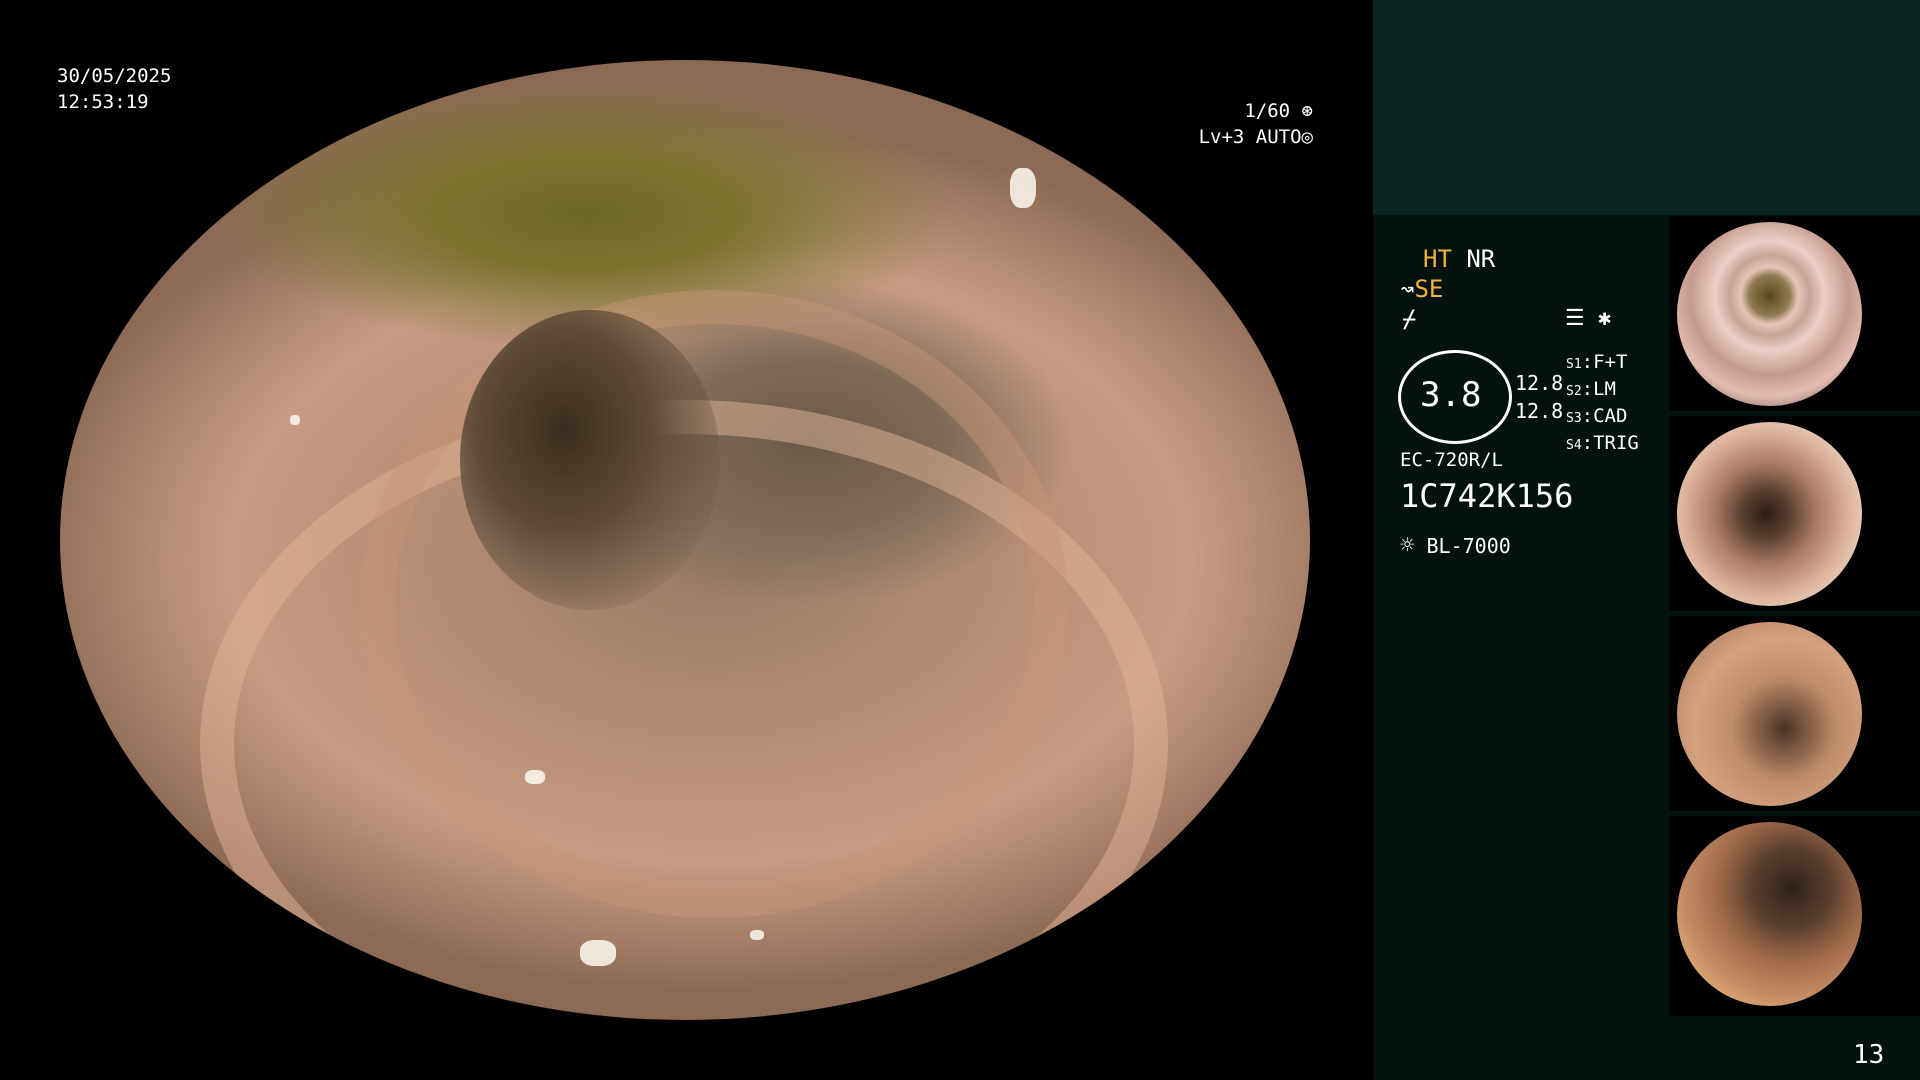 The image size is (1920, 1080). What do you see at coordinates (1539, 411) in the screenshot?
I see `gauge-right-2: 12.8` at bounding box center [1539, 411].